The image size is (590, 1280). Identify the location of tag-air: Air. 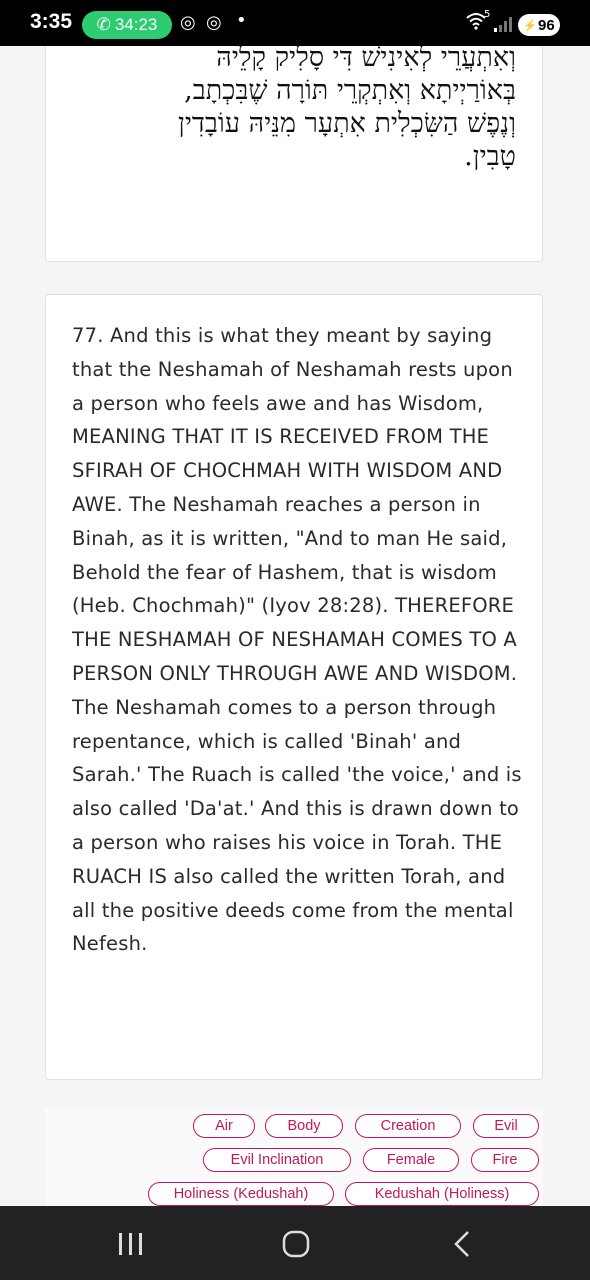
(224, 1126).